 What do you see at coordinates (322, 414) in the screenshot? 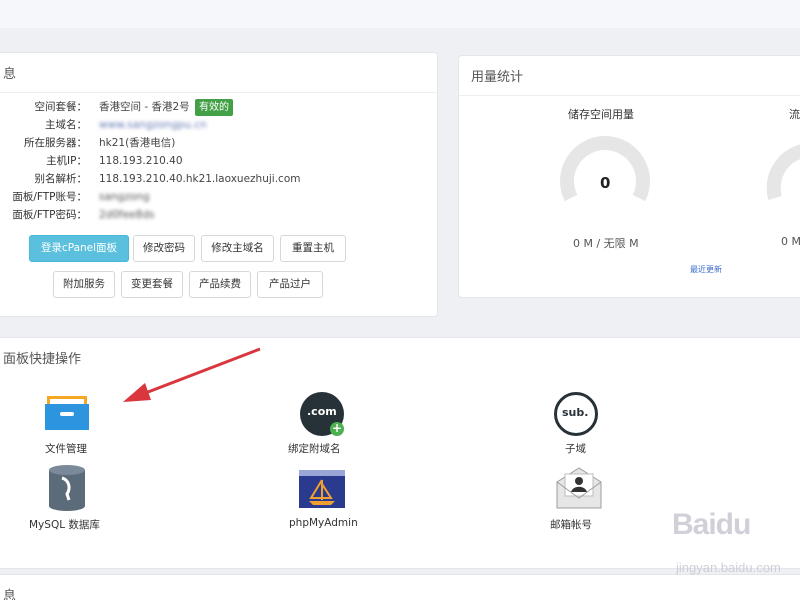
I see `addon-domain-icon: .com +` at bounding box center [322, 414].